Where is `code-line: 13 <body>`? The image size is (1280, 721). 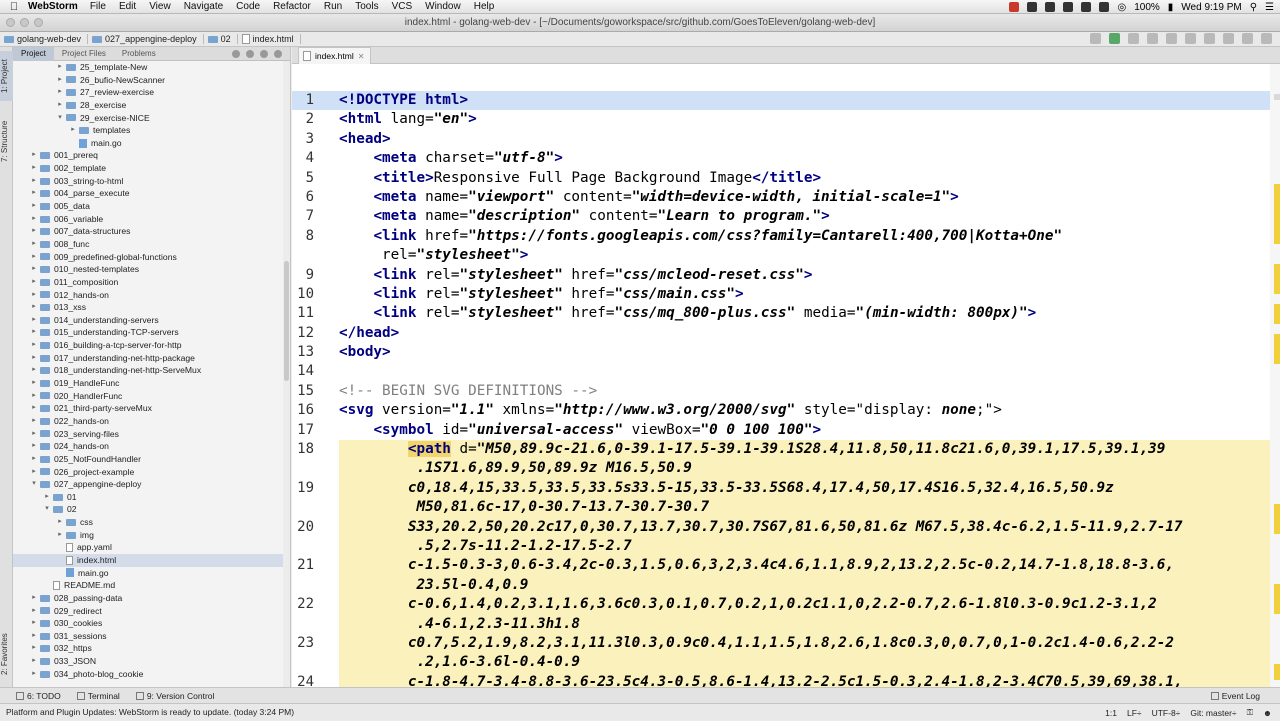
code-line: 13 <body> is located at coordinates (786, 352).